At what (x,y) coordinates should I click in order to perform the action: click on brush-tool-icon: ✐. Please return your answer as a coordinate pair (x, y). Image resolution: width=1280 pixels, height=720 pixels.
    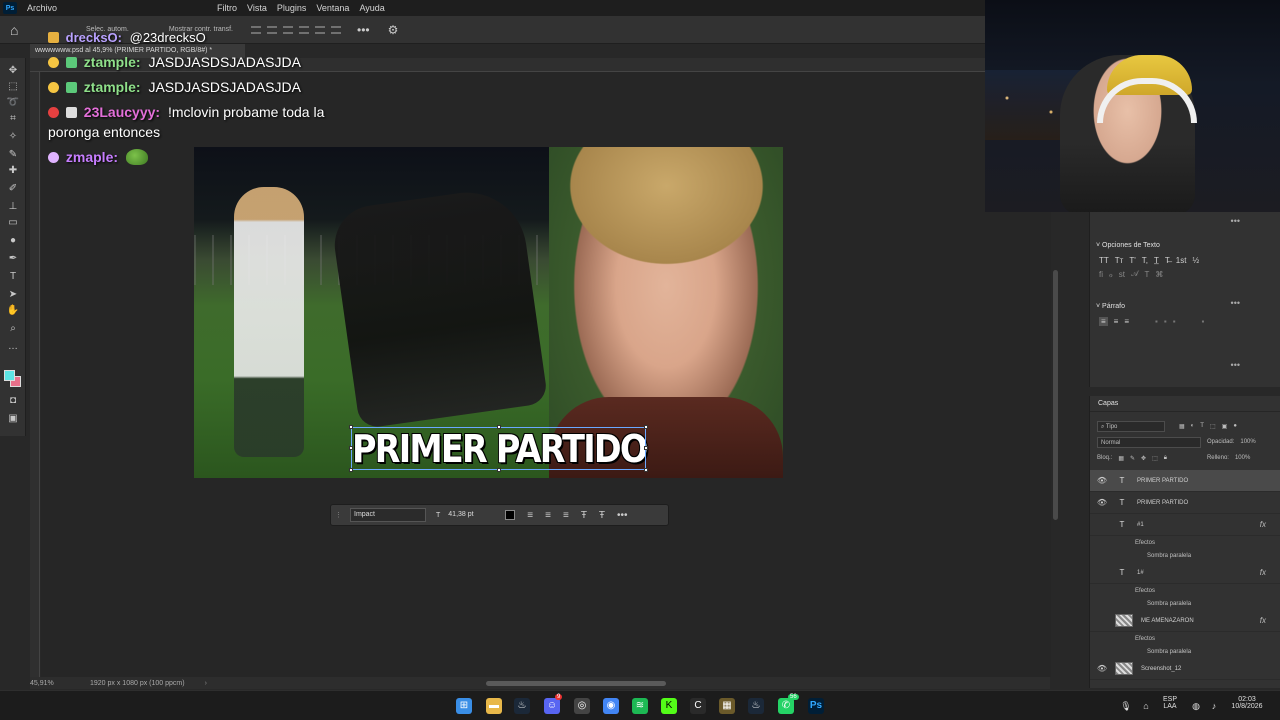
    Looking at the image, I should click on (13, 189).